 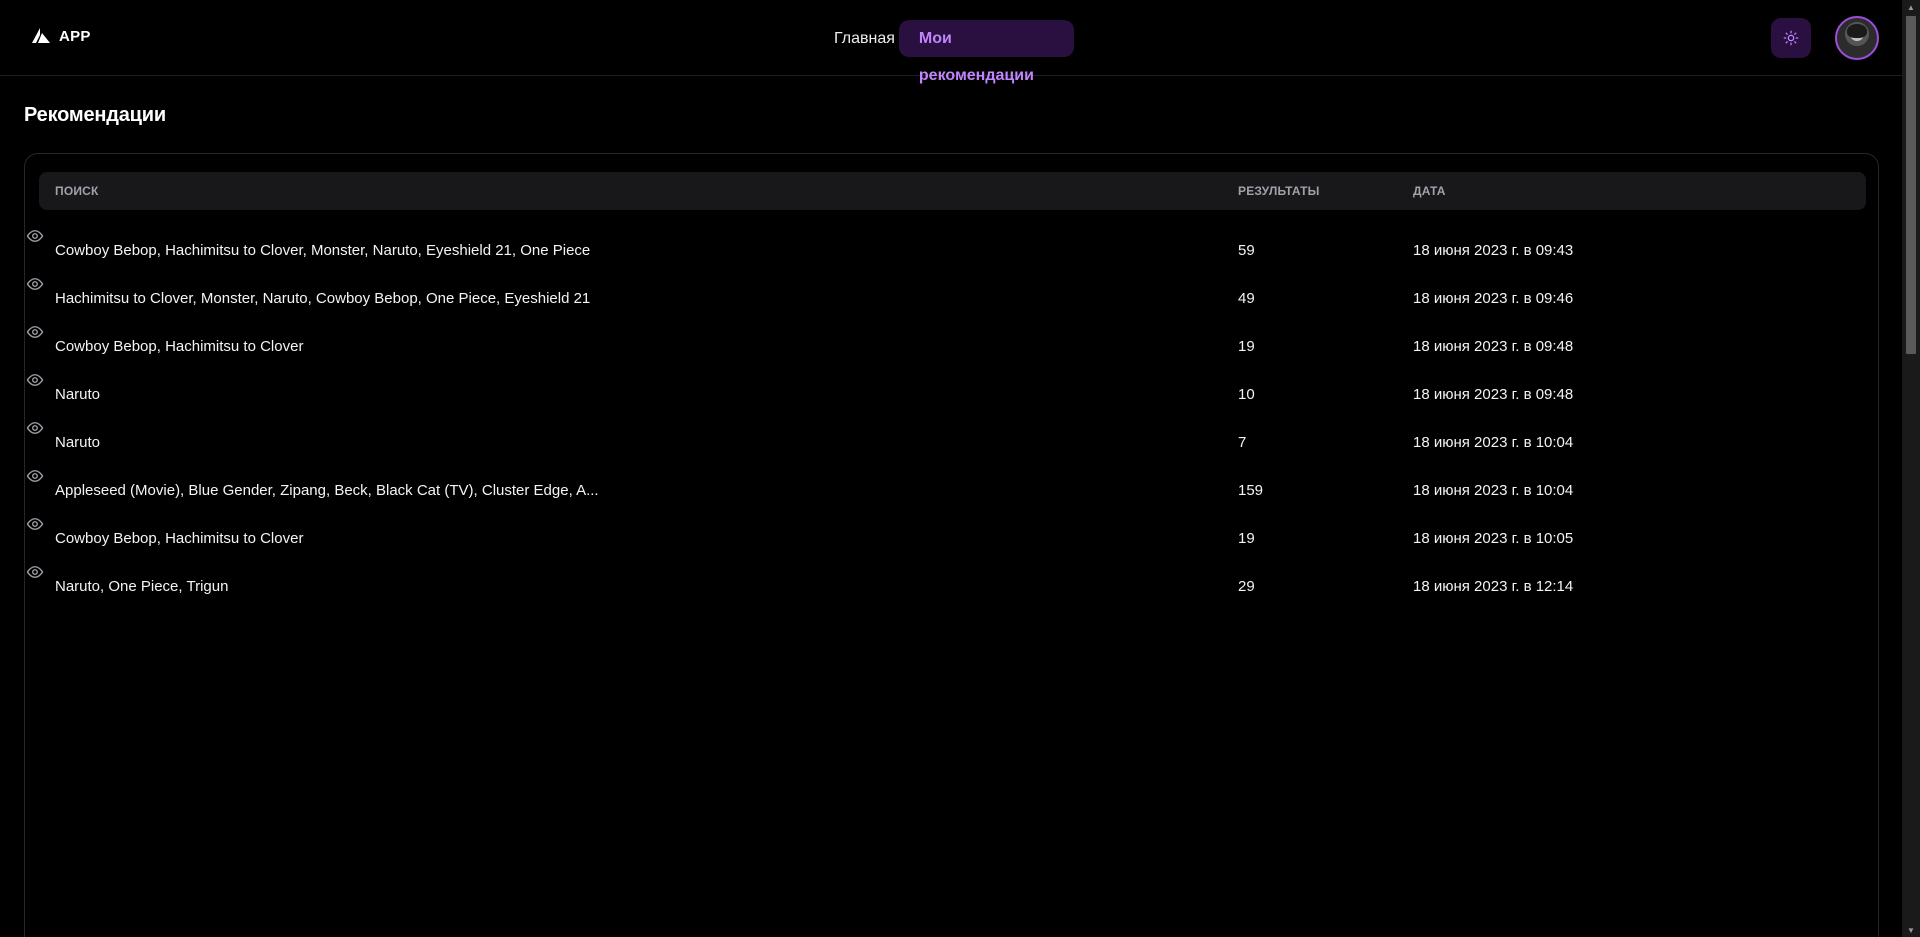 I want to click on results-cell: 10, so click(x=1246, y=394).